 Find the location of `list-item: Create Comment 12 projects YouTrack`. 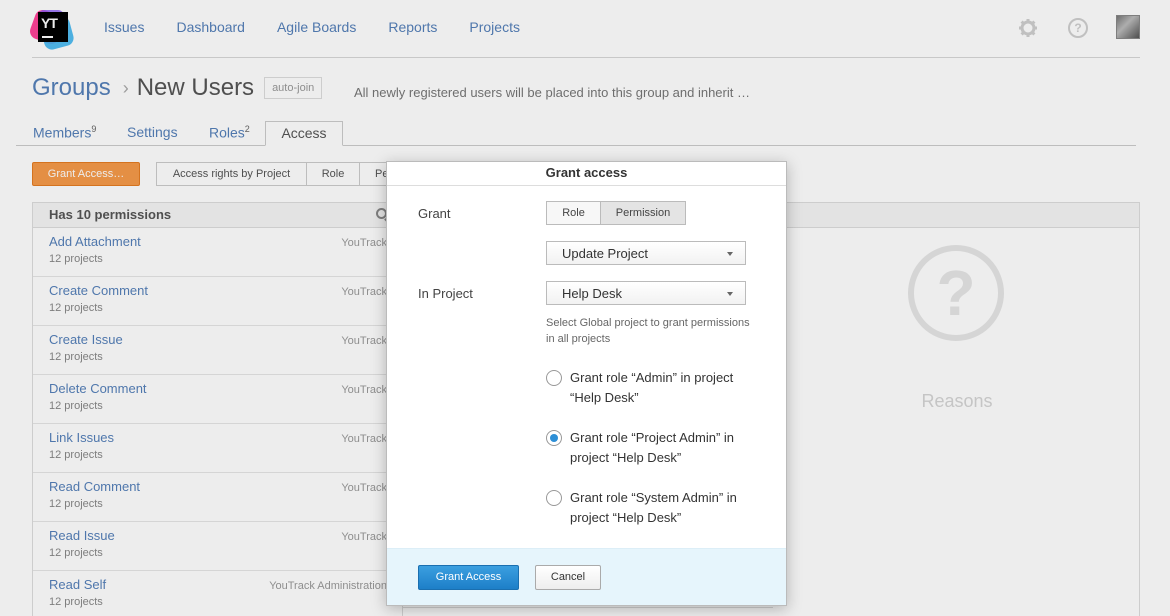

list-item: Create Comment 12 projects YouTrack is located at coordinates (218, 301).